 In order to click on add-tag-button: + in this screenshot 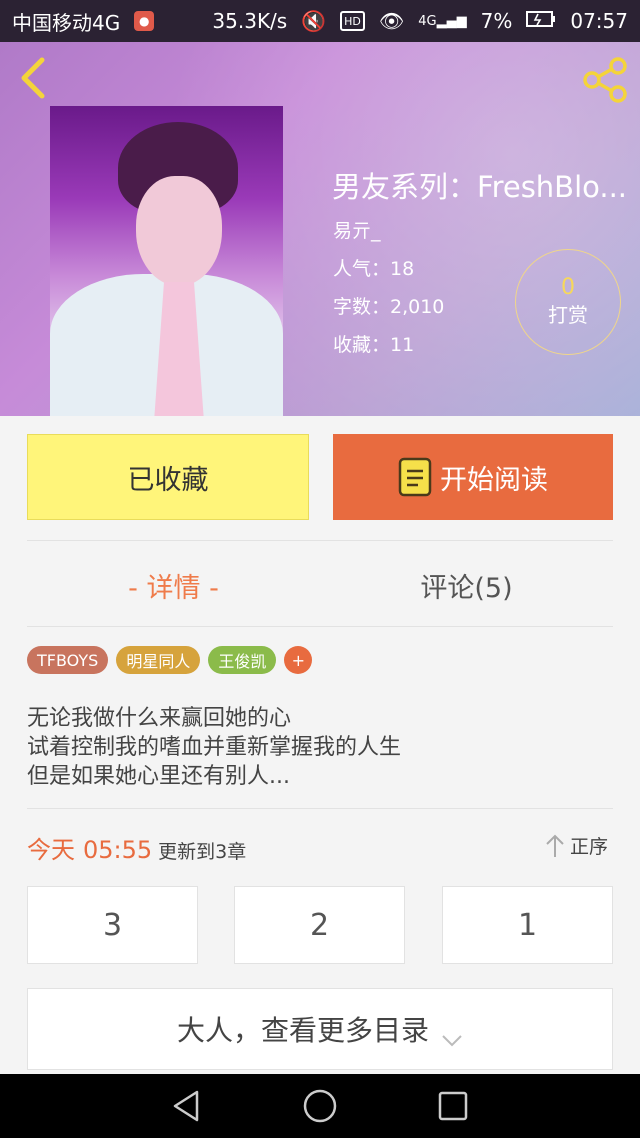, I will do `click(298, 660)`.